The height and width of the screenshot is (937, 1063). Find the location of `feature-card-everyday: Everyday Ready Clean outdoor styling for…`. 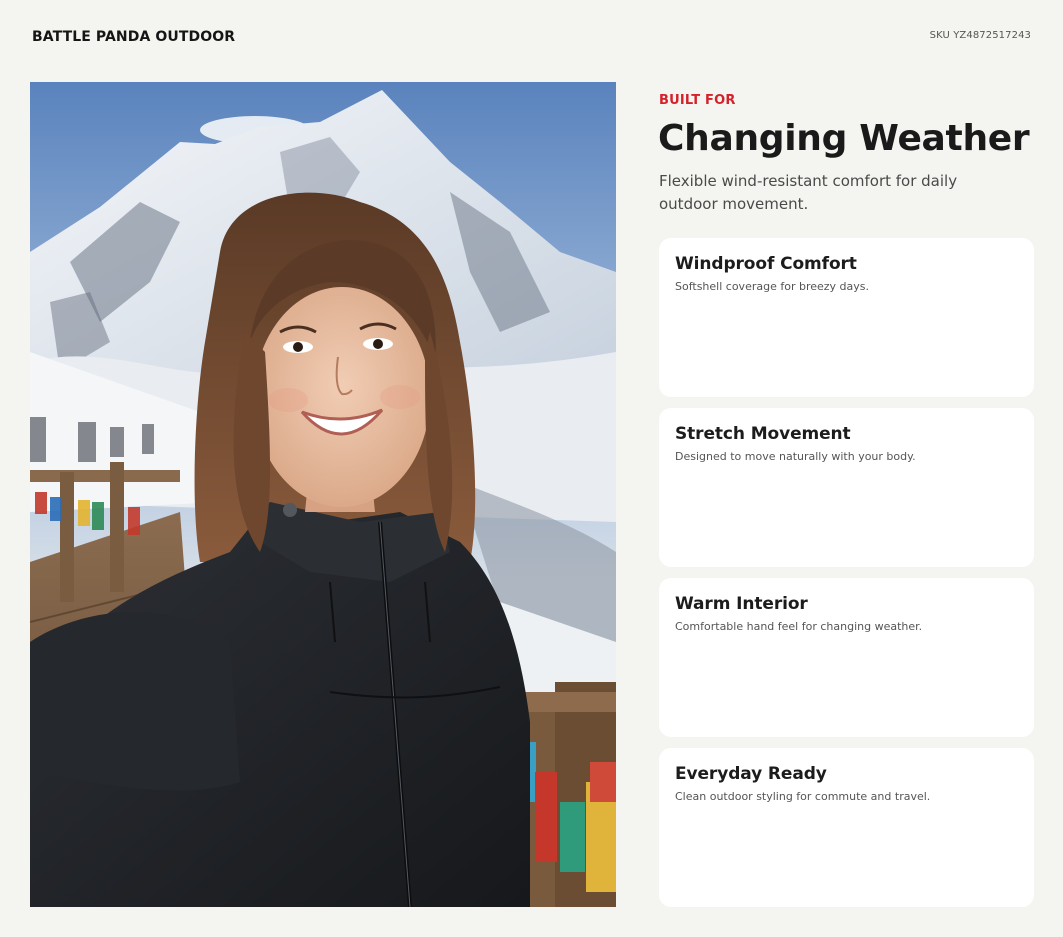

feature-card-everyday: Everyday Ready Clean outdoor styling for… is located at coordinates (846, 827).